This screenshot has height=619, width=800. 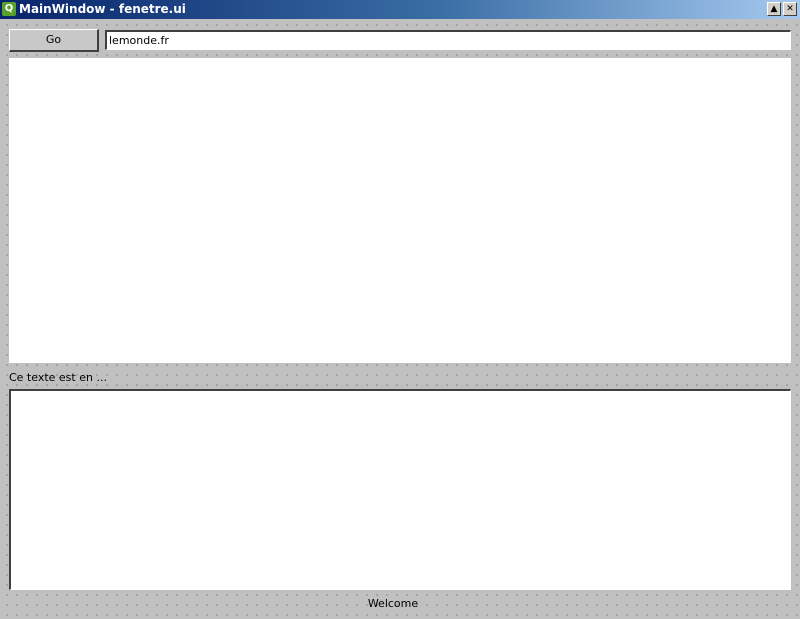 I want to click on title-bar: Q MainWindow - fenetre.ui ▲ ✕, so click(x=400, y=9).